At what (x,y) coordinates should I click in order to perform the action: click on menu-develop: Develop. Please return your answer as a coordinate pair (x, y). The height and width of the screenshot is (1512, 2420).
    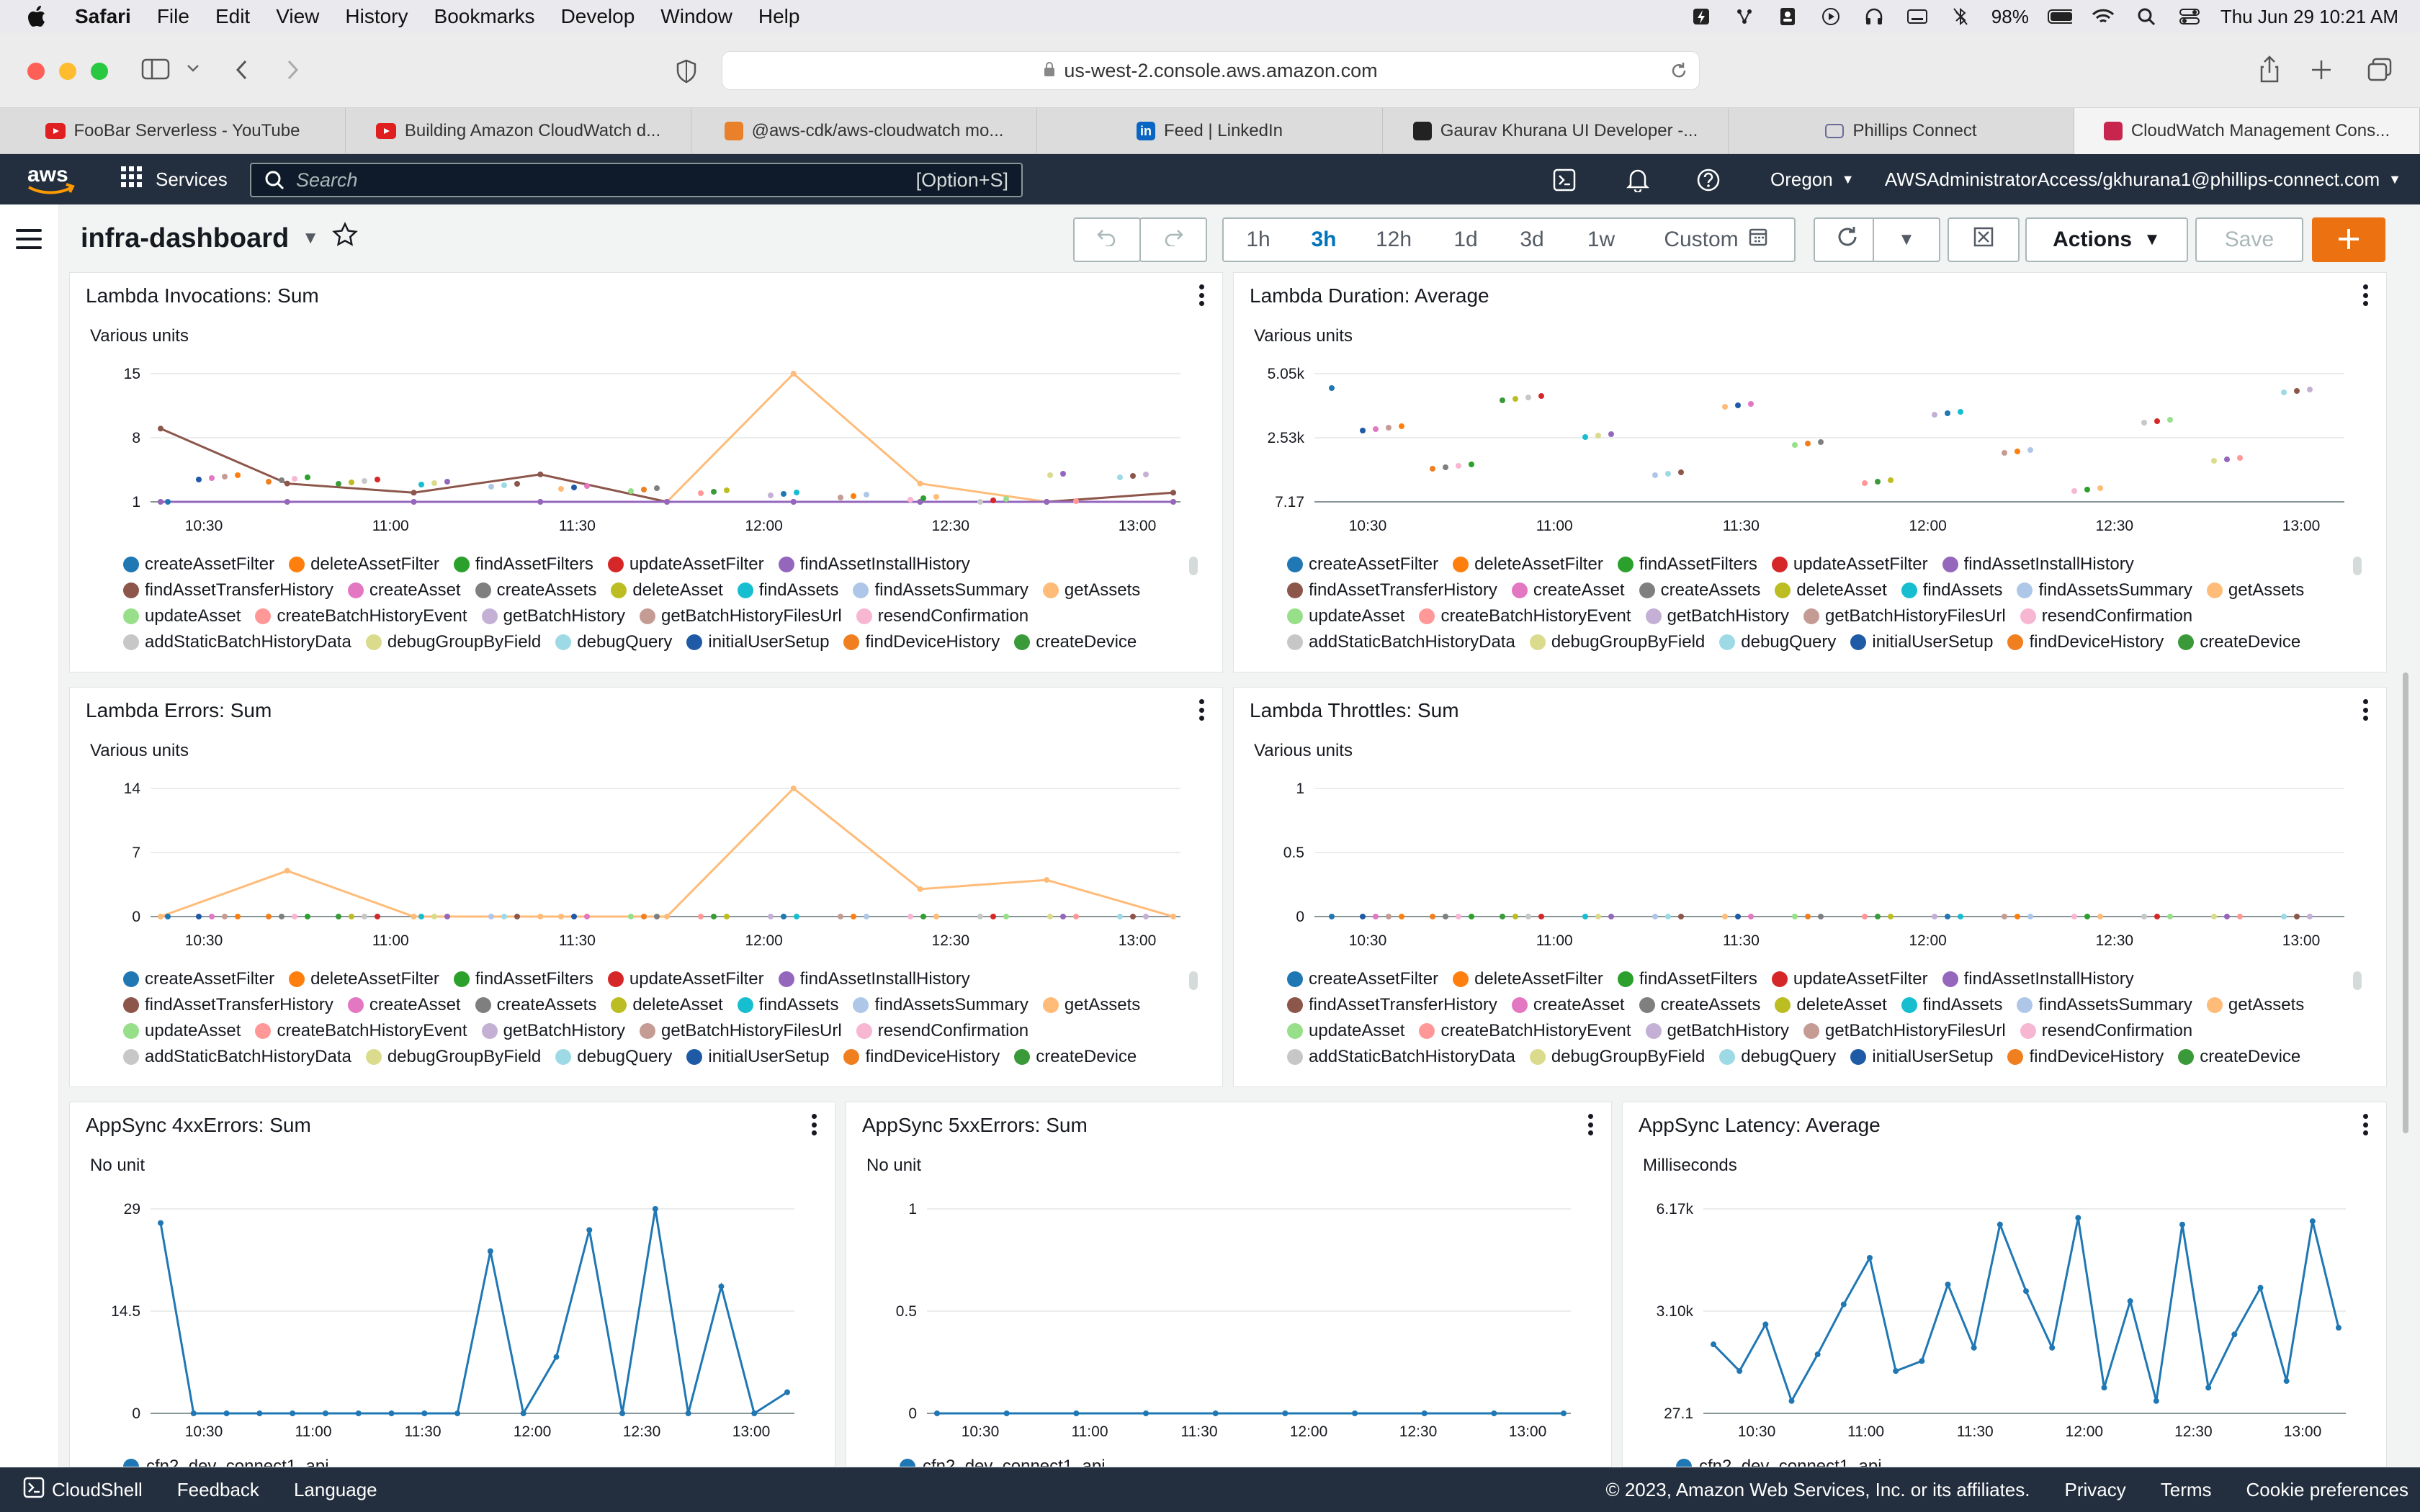
    Looking at the image, I should click on (598, 16).